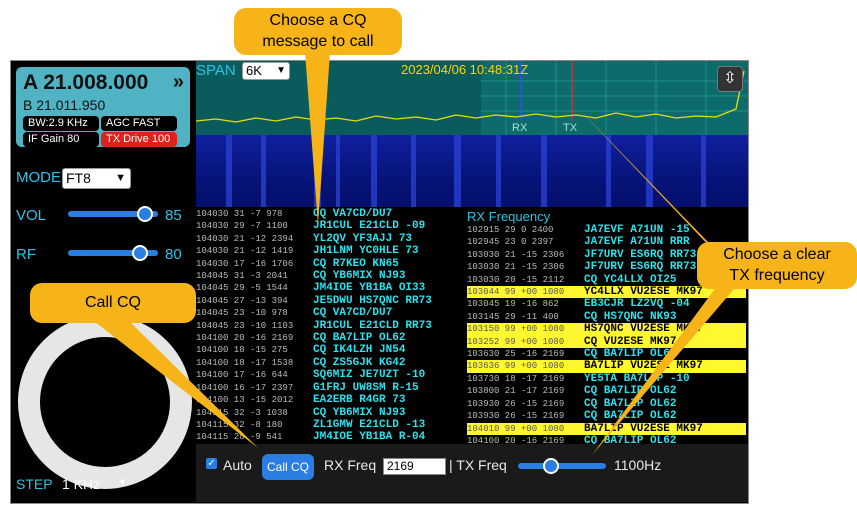 This screenshot has width=857, height=510. What do you see at coordinates (78, 178) in the screenshot?
I see `mode-select-value: FT8` at bounding box center [78, 178].